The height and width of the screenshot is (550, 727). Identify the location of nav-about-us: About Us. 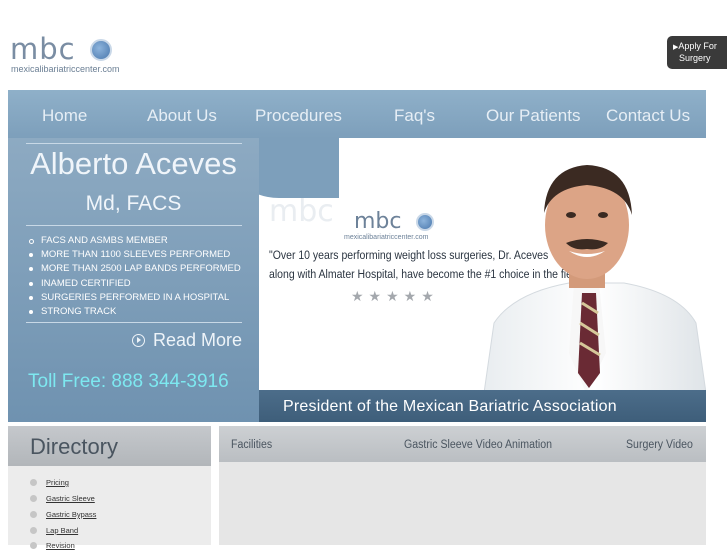
(182, 116).